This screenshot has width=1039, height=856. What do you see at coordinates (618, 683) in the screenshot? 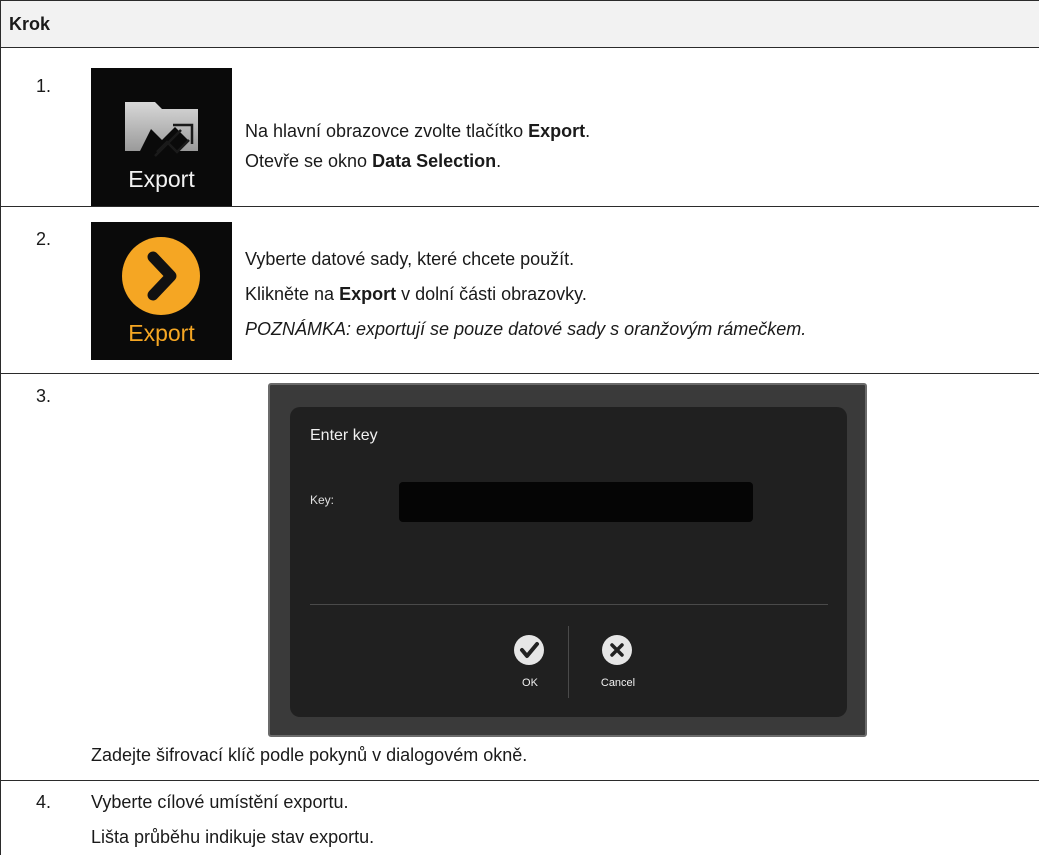
I see `cancel-label: Cancel` at bounding box center [618, 683].